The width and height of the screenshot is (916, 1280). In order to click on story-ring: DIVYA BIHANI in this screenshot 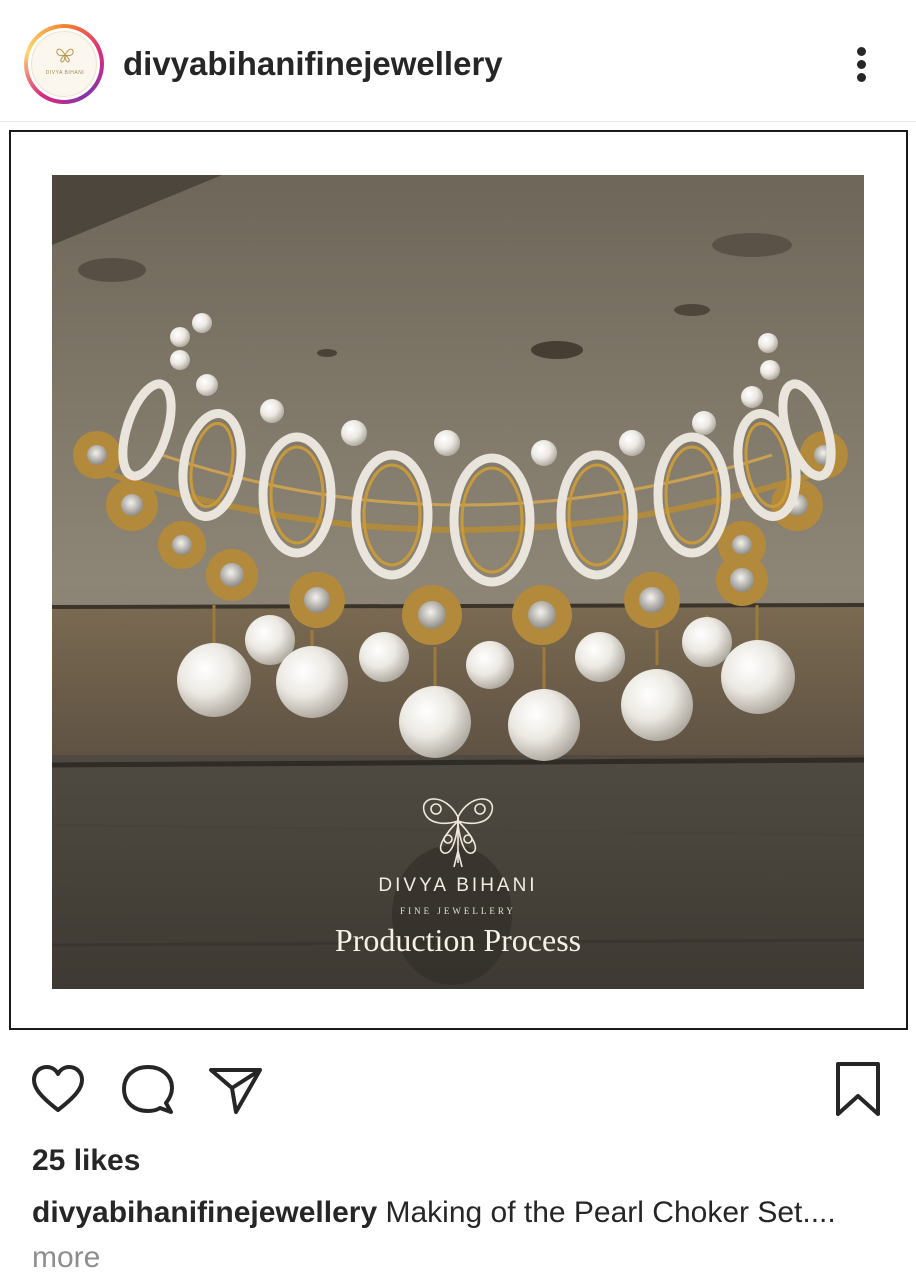, I will do `click(64, 64)`.